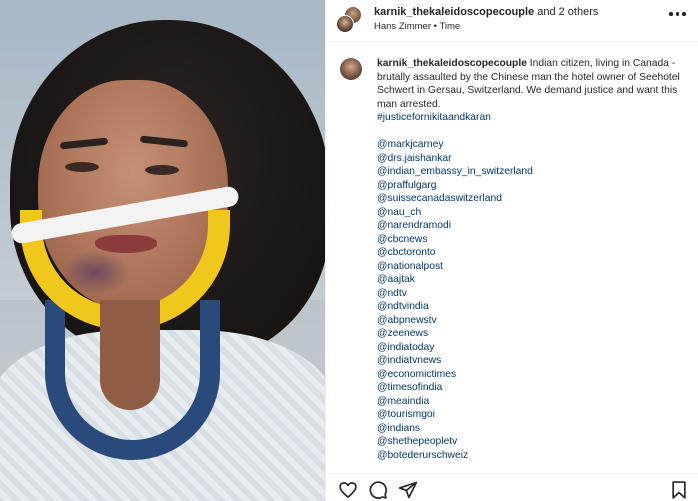  I want to click on mention-link: @nationalpost, so click(532, 267).